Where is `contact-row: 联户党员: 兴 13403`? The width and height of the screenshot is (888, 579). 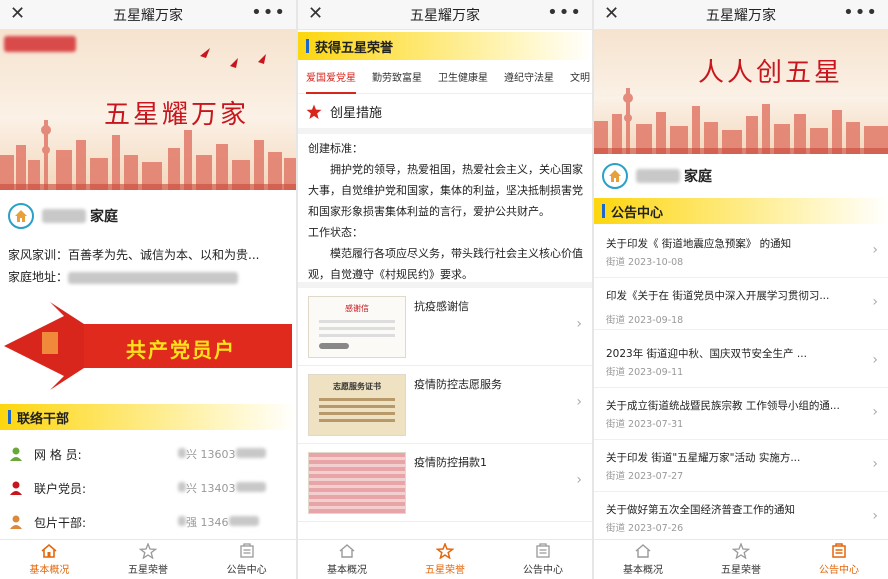
contact-row: 联户党员: 兴 13403 is located at coordinates (148, 488).